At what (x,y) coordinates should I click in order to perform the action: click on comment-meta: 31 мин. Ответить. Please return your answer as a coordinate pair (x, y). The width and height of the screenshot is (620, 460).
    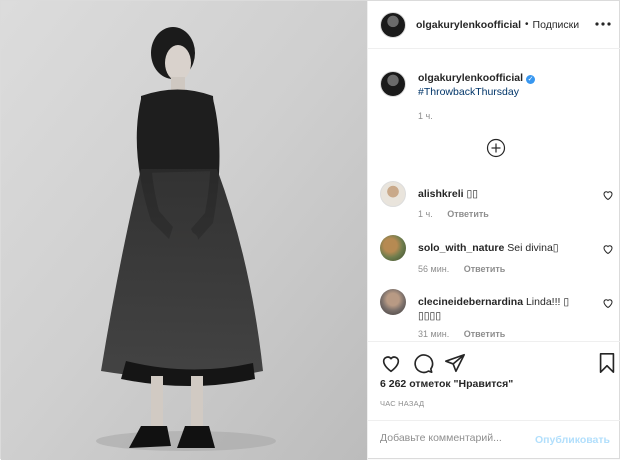
    Looking at the image, I should click on (461, 334).